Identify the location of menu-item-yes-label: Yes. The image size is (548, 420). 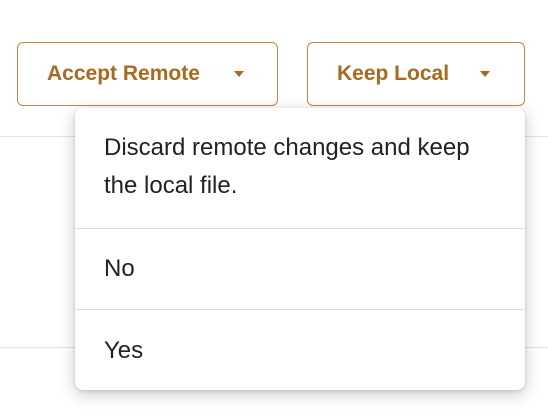
(124, 350).